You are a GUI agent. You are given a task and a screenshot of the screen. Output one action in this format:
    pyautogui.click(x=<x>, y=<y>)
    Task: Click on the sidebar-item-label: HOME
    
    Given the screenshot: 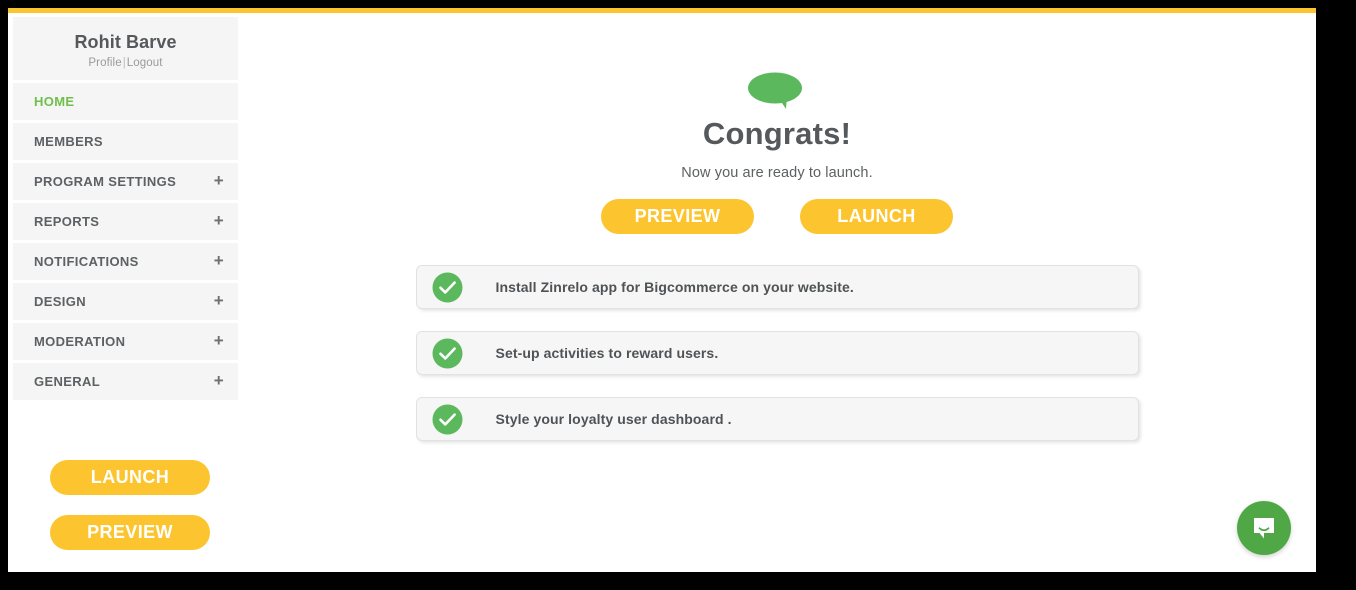 What is the action you would take?
    pyautogui.click(x=54, y=101)
    